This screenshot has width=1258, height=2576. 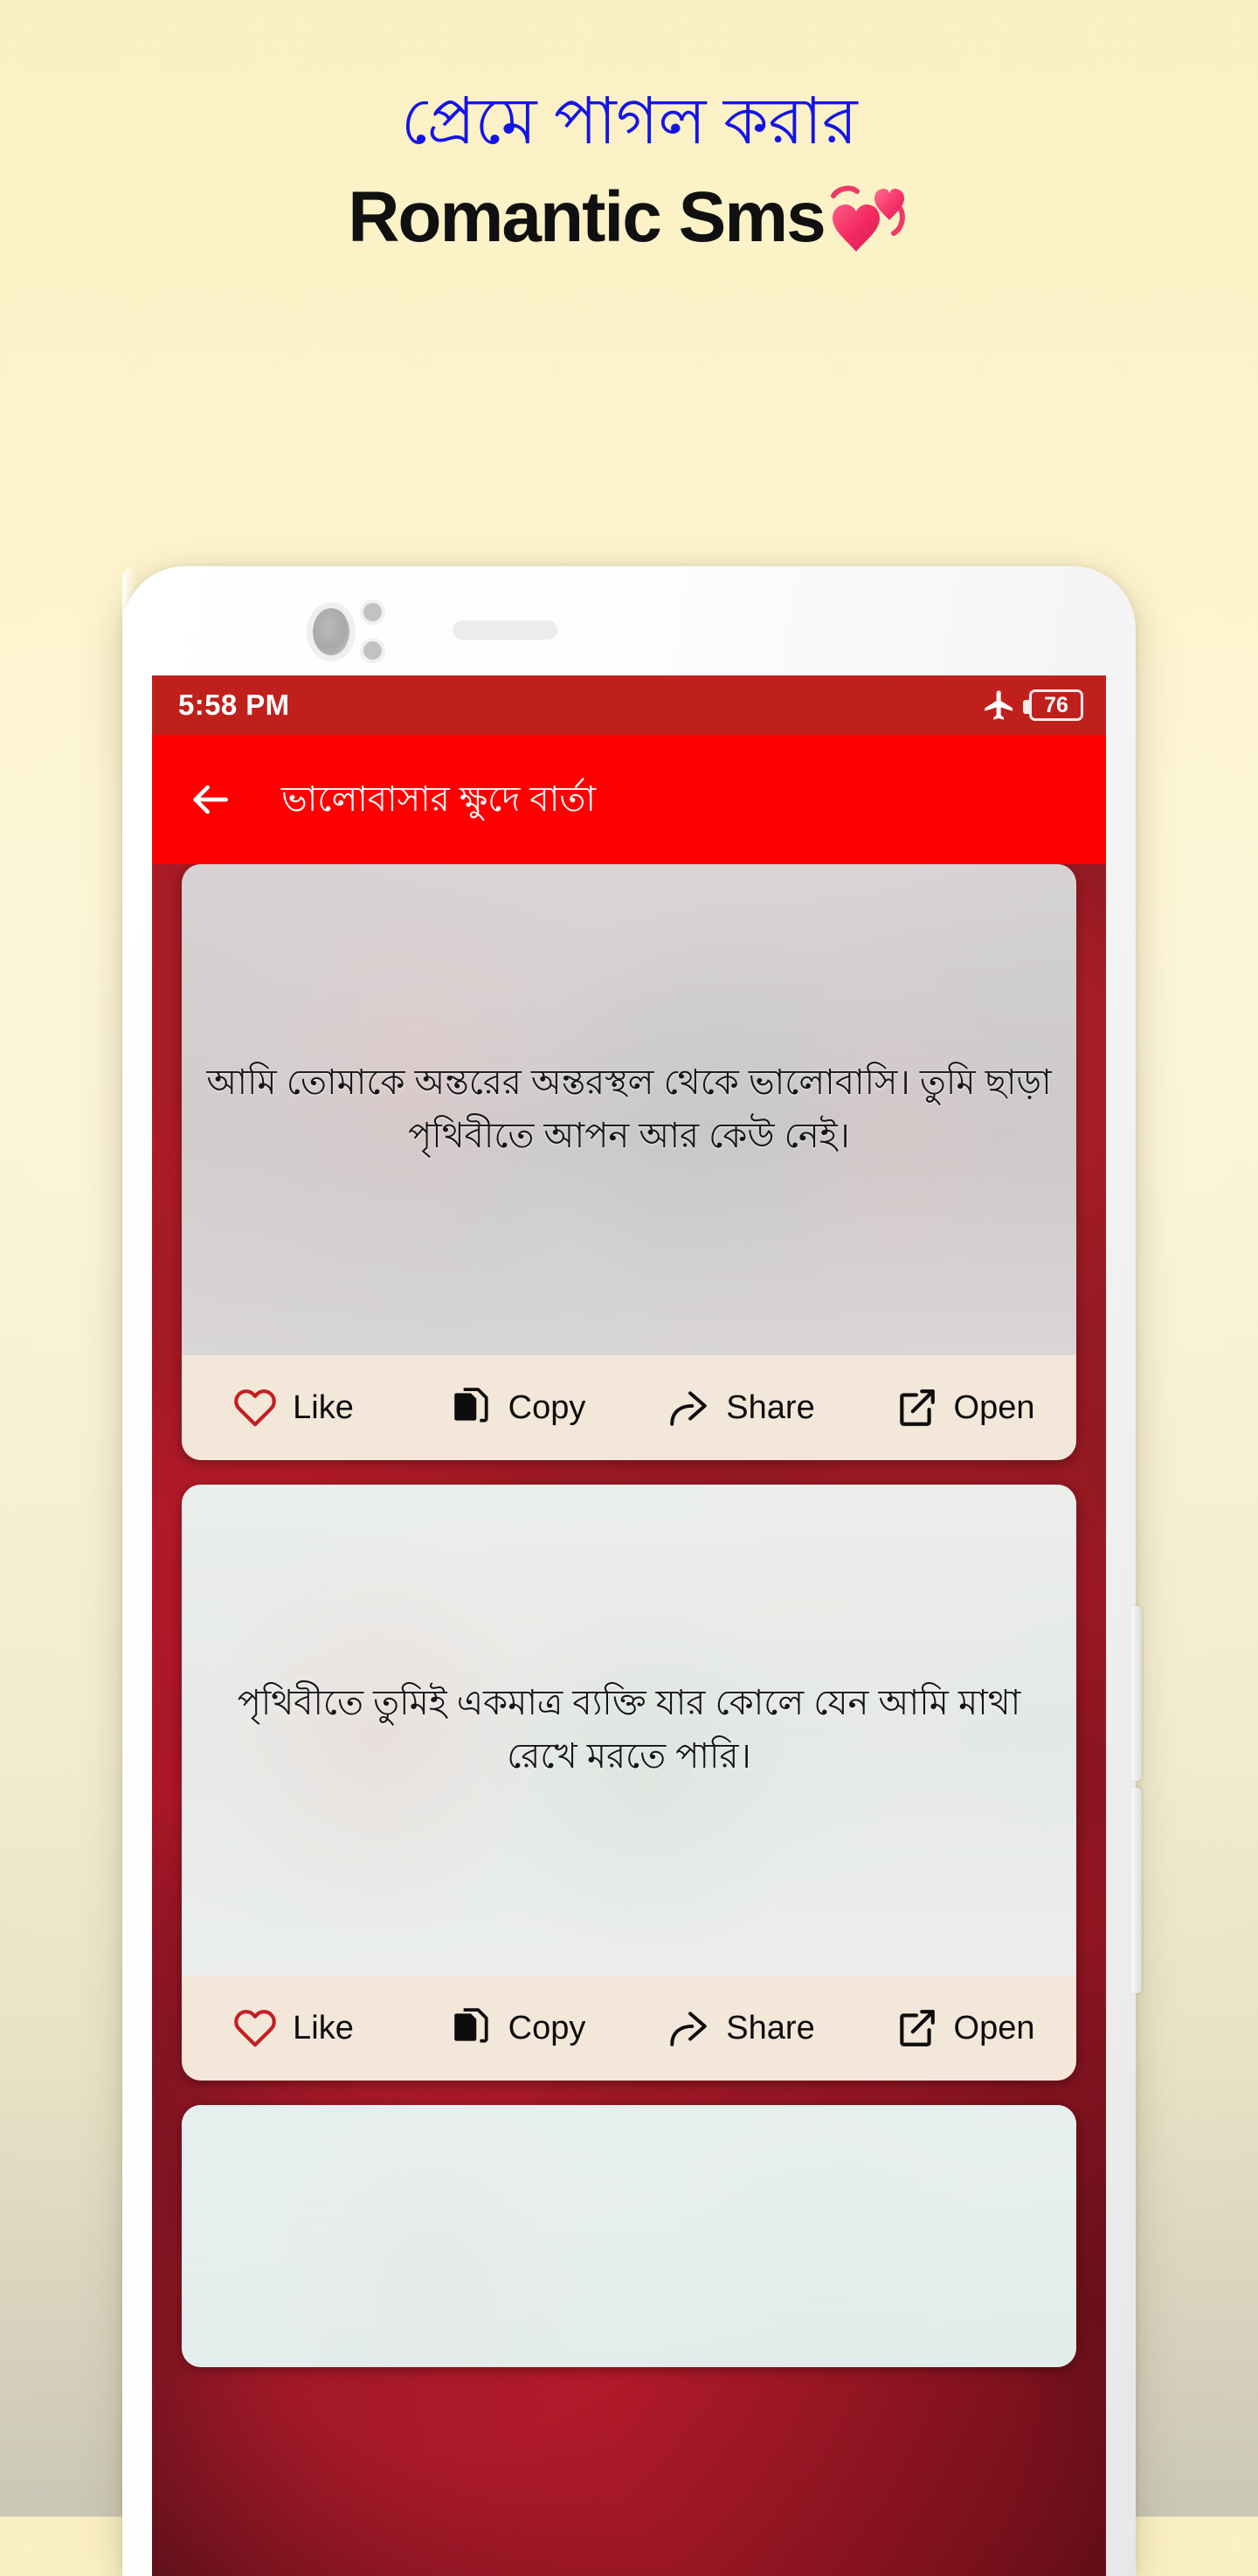 I want to click on status-time: 5:58 PM, so click(x=234, y=705).